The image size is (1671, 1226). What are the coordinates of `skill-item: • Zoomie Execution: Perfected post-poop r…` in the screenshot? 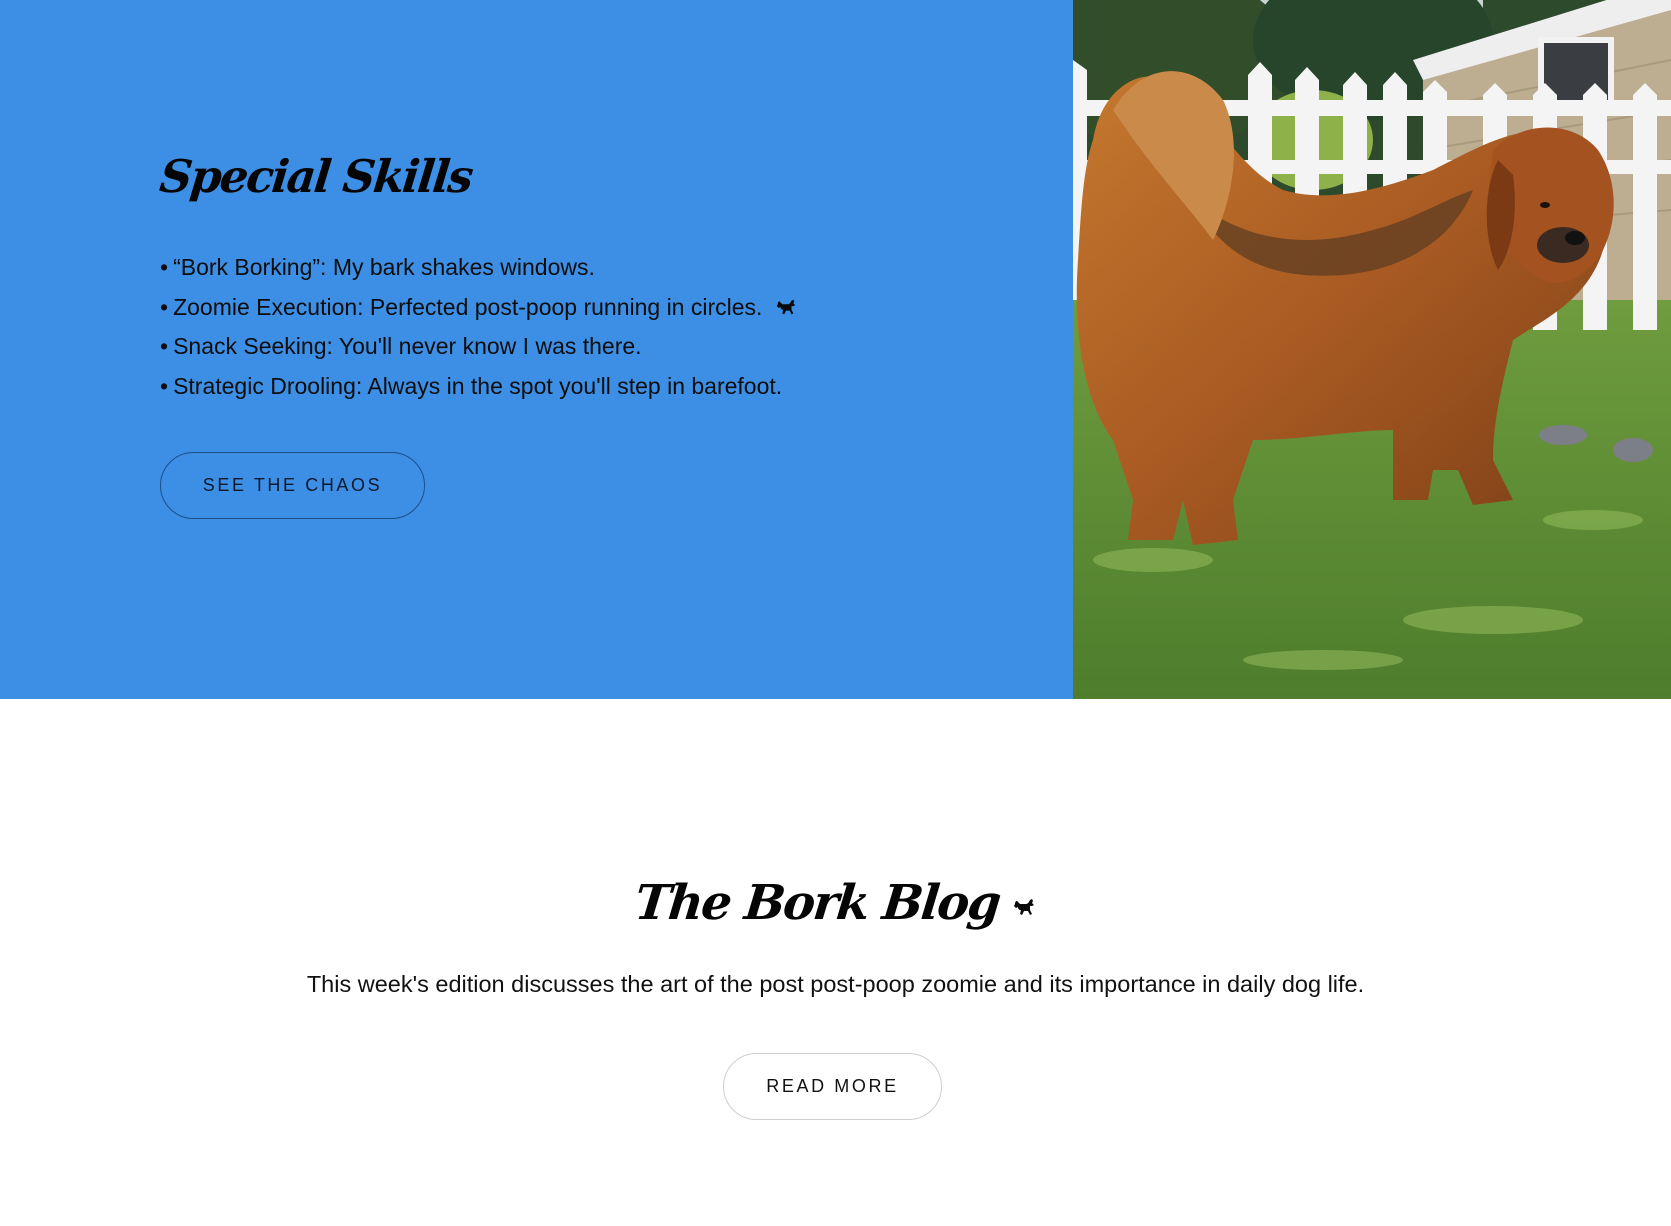 It's located at (478, 308).